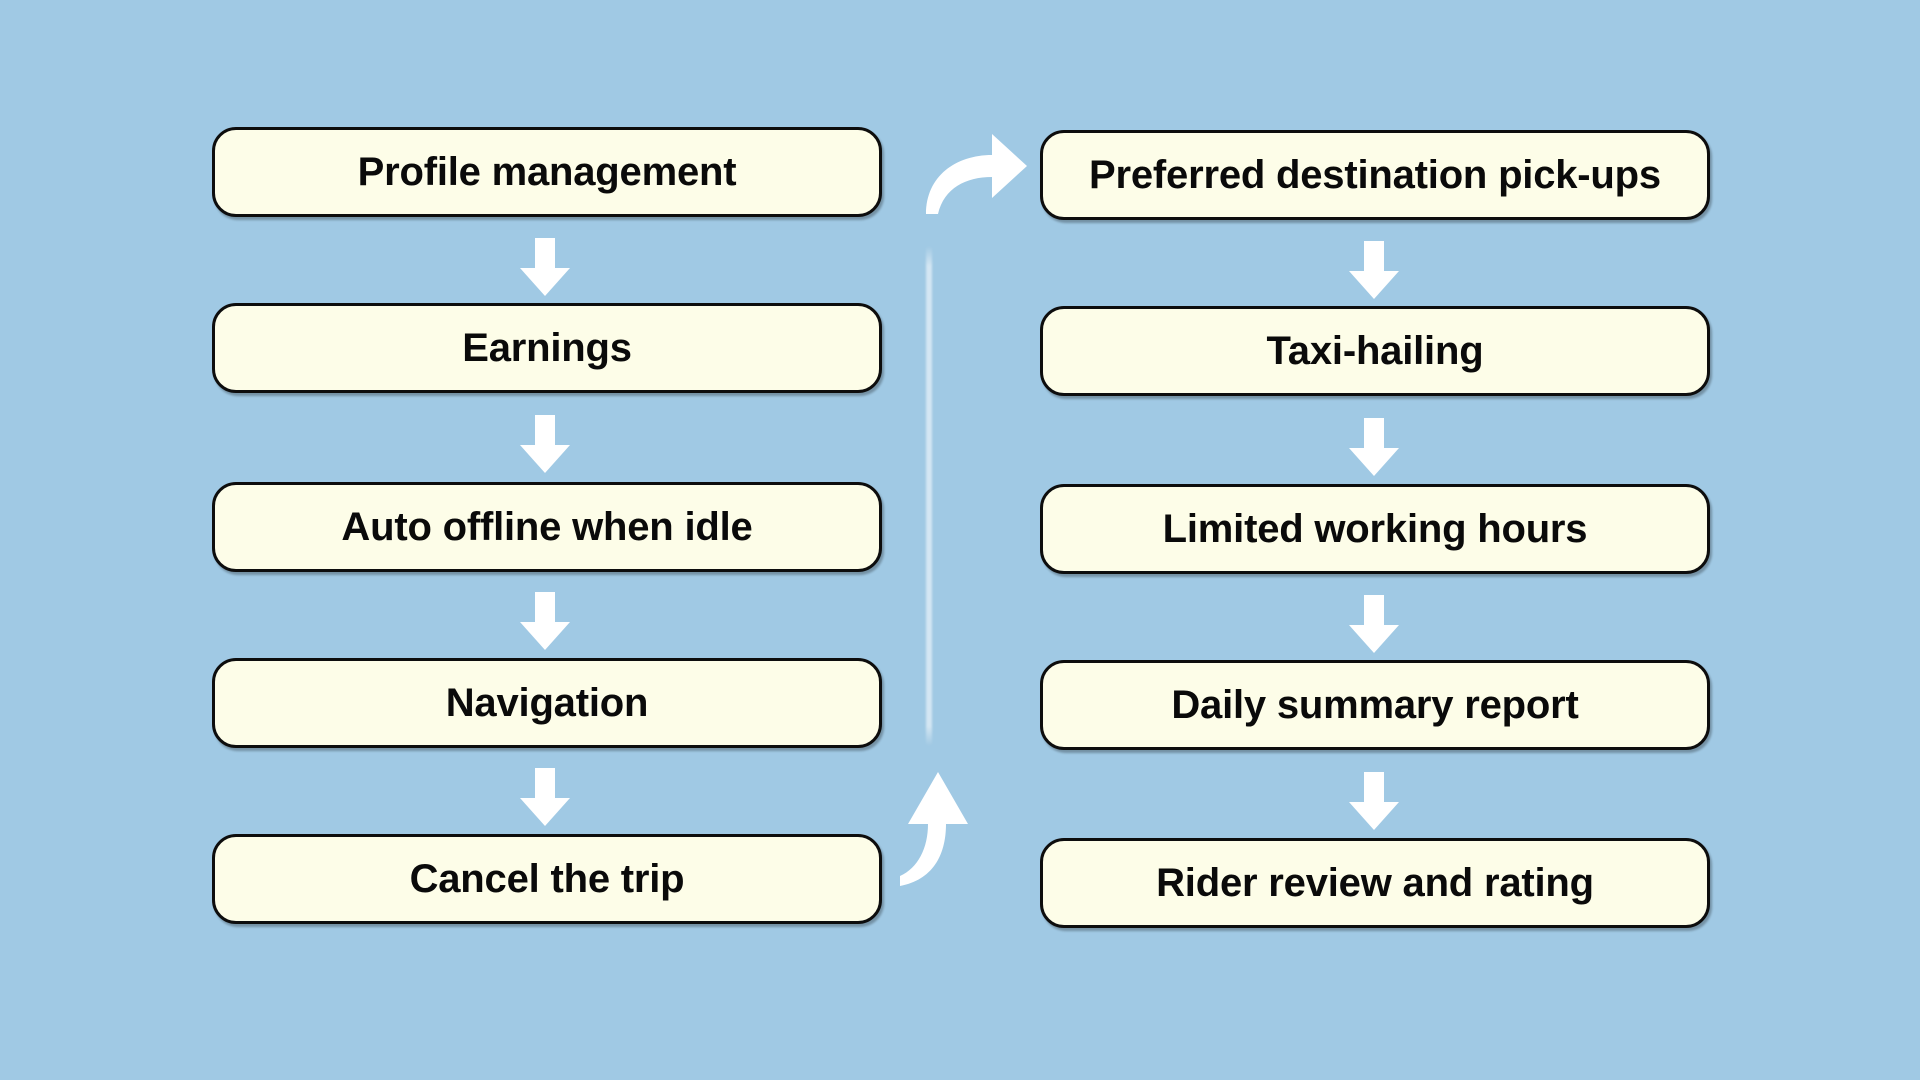  I want to click on flow-box-label: Rider review and rating, so click(1375, 883).